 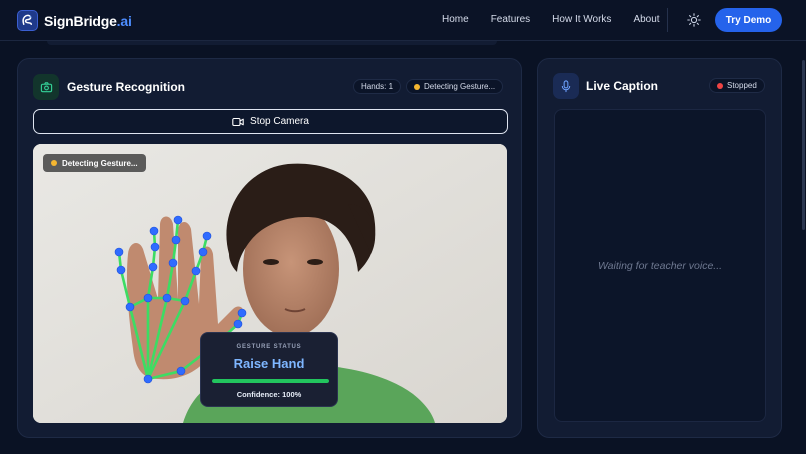 I want to click on caption-state-badge: Stopped, so click(x=737, y=85).